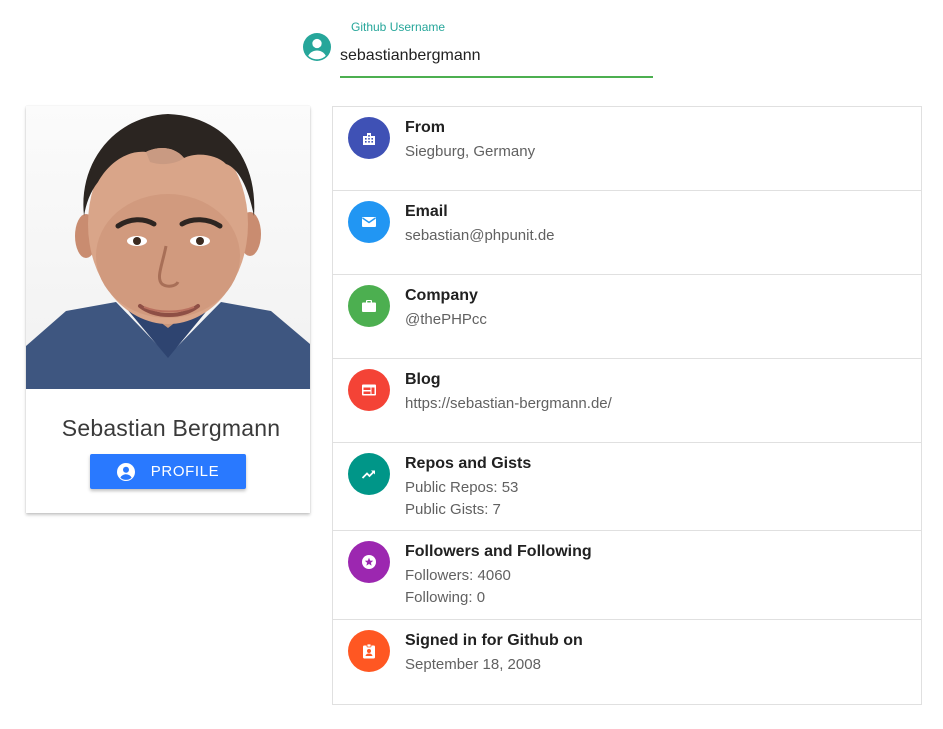  Describe the element at coordinates (423, 379) in the screenshot. I see `item-title: Blog` at that location.